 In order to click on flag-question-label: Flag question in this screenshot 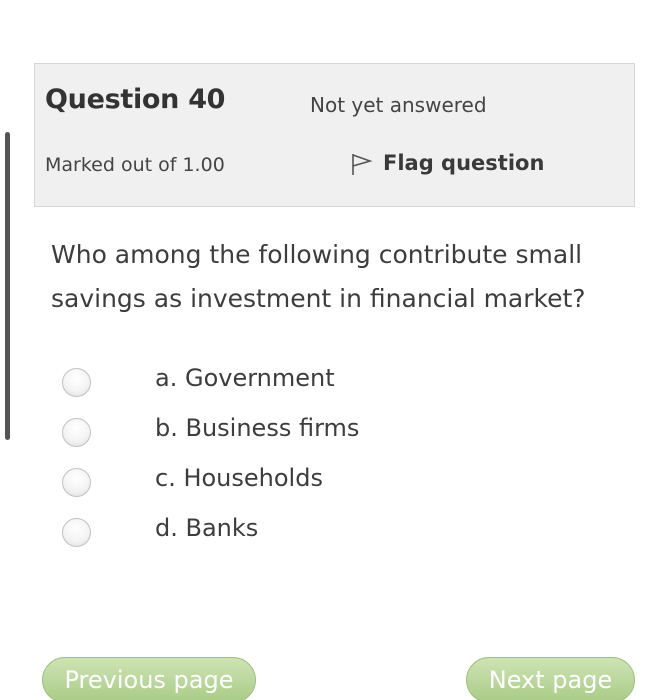, I will do `click(464, 163)`.